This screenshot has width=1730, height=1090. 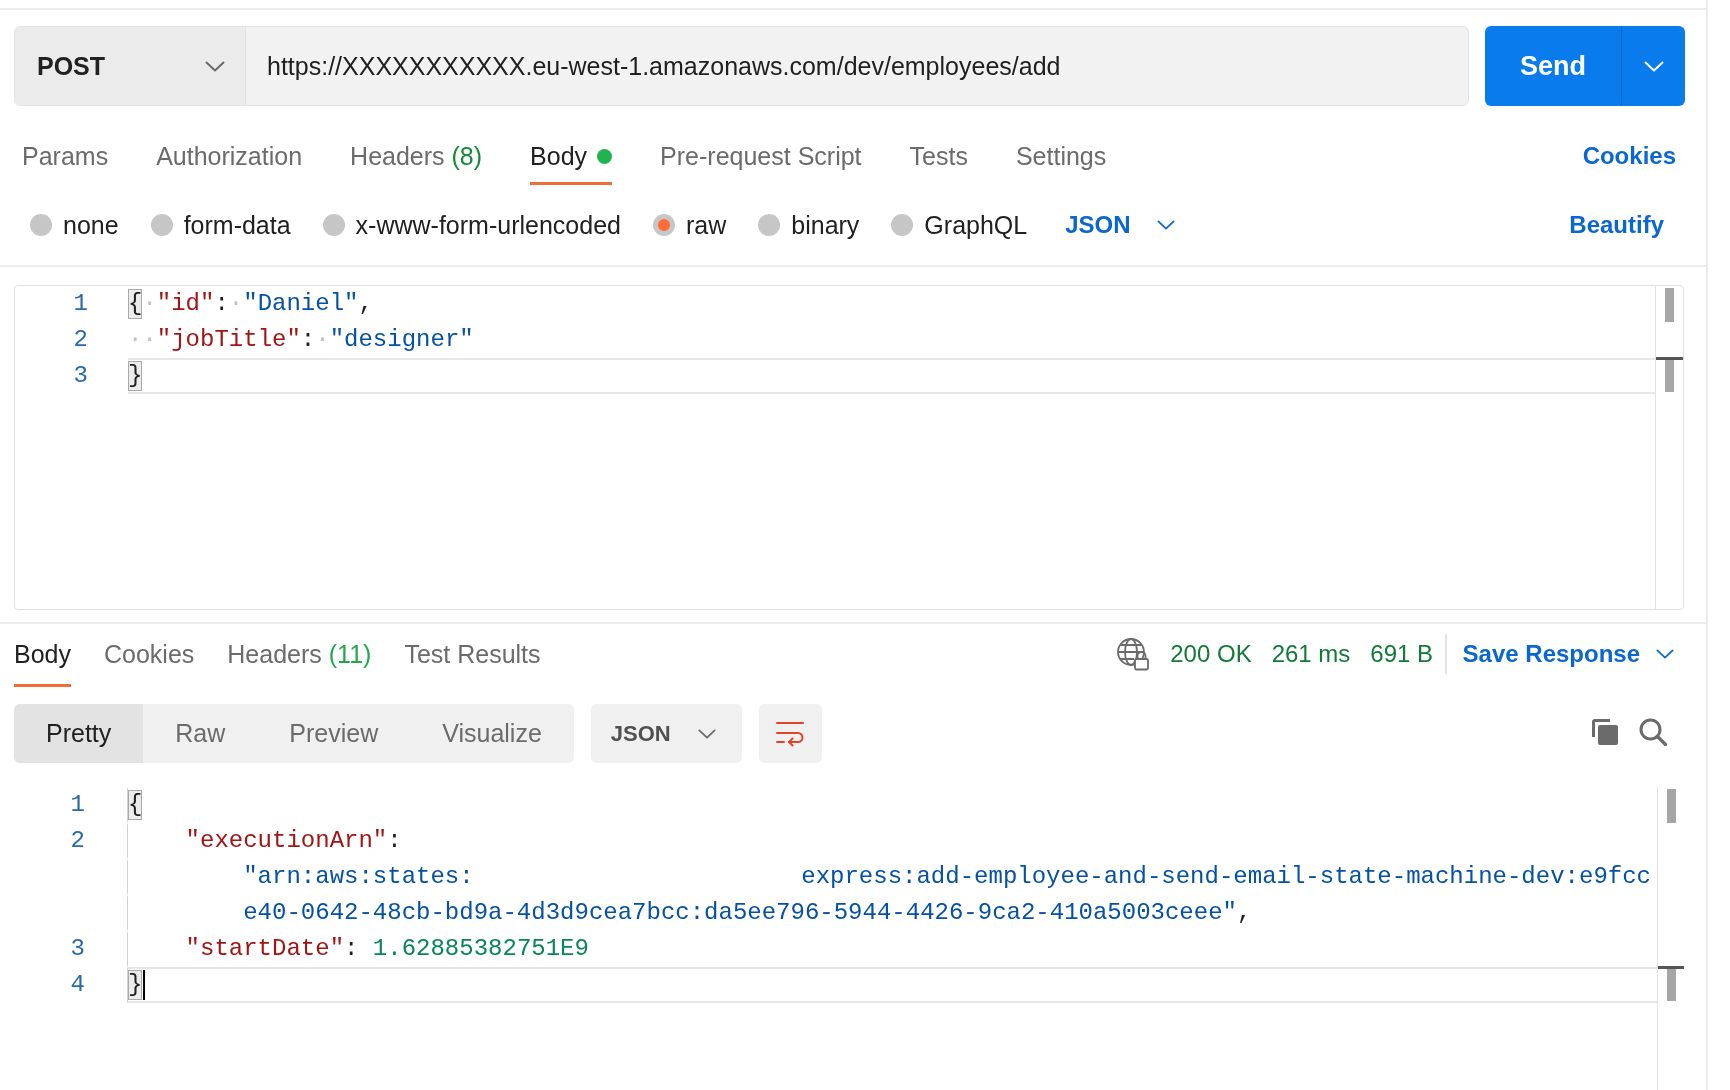 What do you see at coordinates (1311, 654) in the screenshot?
I see `response-time: 261 ms` at bounding box center [1311, 654].